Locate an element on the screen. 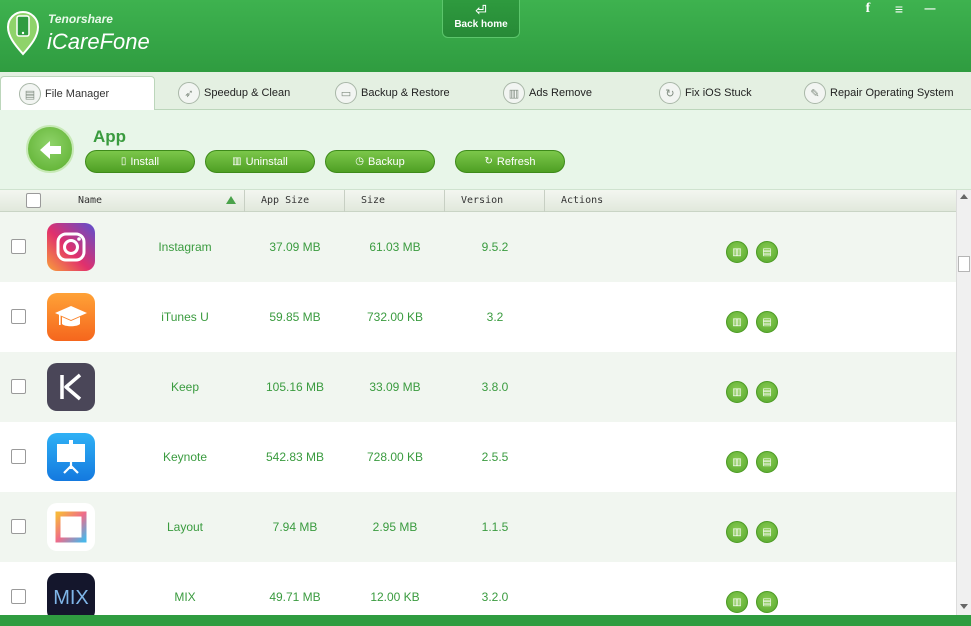 The width and height of the screenshot is (971, 626). vertical-scrollbar is located at coordinates (963, 402).